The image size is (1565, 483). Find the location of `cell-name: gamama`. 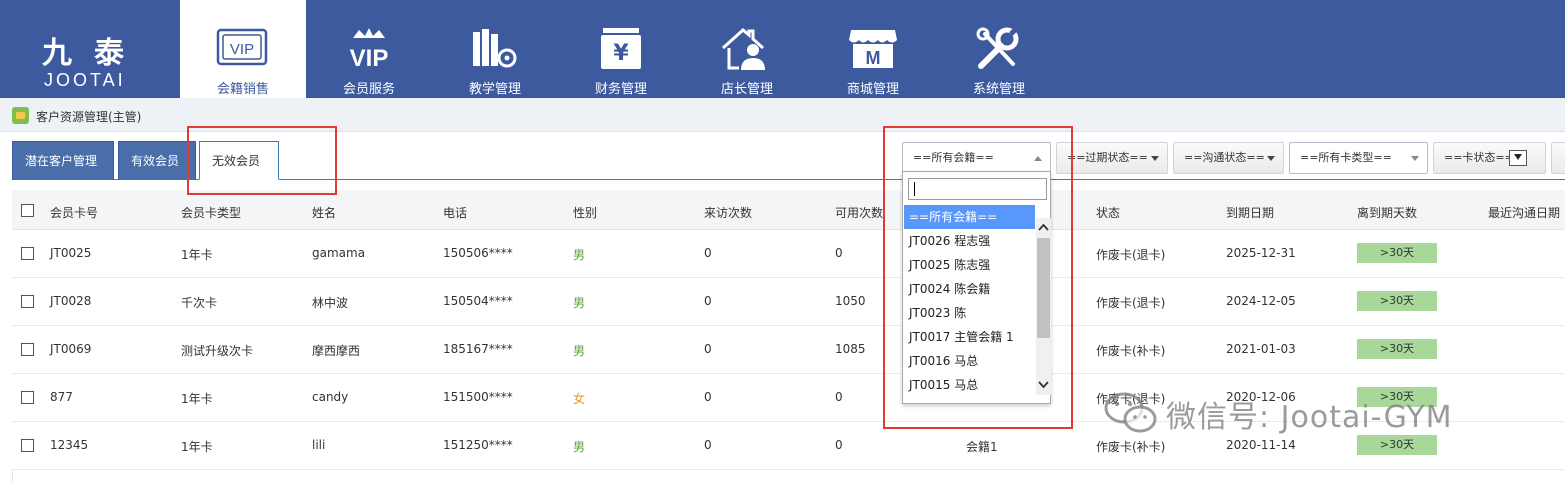

cell-name: gamama is located at coordinates (339, 253).